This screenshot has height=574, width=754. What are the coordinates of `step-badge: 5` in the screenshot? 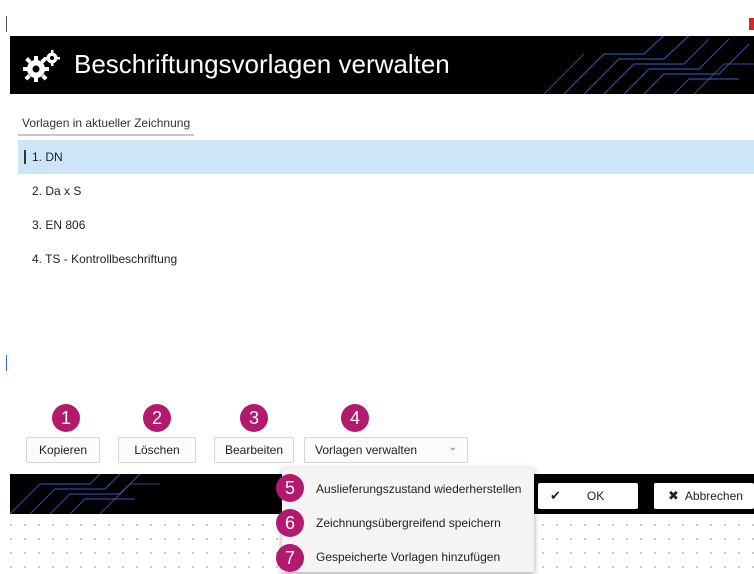 It's located at (290, 488).